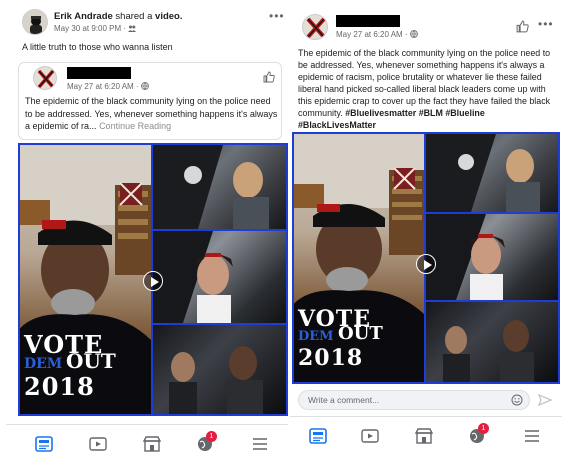  I want to click on shared-post-timestamp: May 27 at 6:20 AM ·, so click(103, 86).